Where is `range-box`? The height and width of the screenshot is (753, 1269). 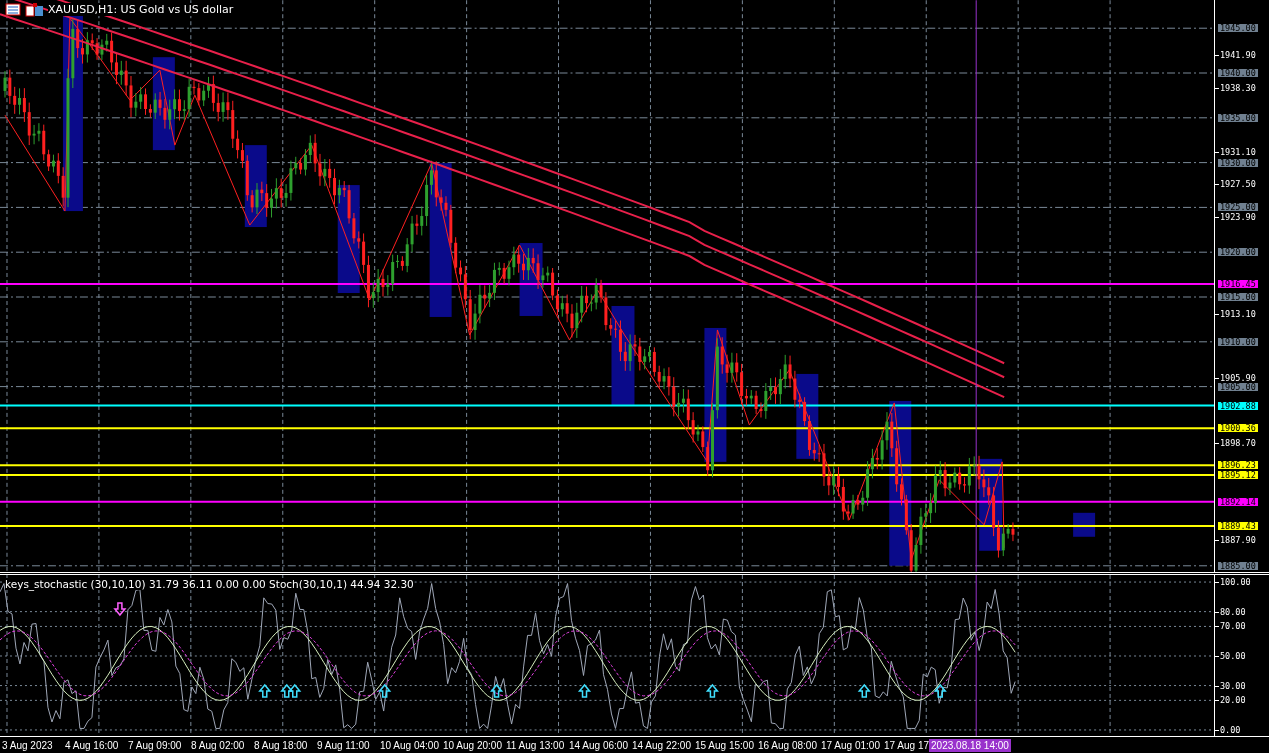 range-box is located at coordinates (1084, 524).